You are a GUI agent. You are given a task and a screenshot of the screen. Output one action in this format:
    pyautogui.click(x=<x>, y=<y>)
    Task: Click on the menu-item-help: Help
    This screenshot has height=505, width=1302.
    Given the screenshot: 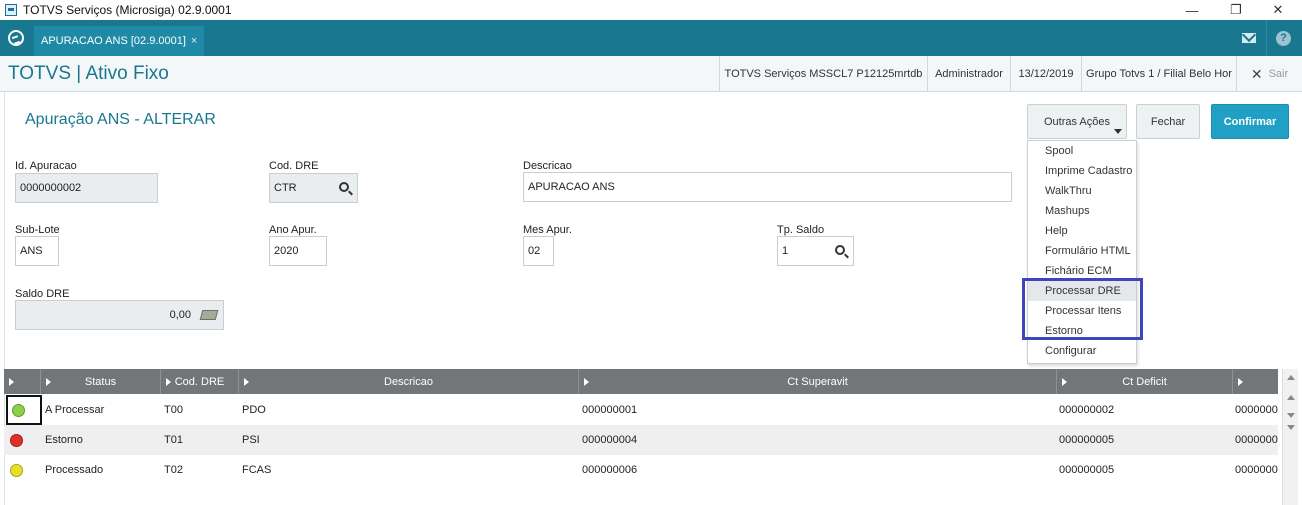 What is the action you would take?
    pyautogui.click(x=1082, y=231)
    